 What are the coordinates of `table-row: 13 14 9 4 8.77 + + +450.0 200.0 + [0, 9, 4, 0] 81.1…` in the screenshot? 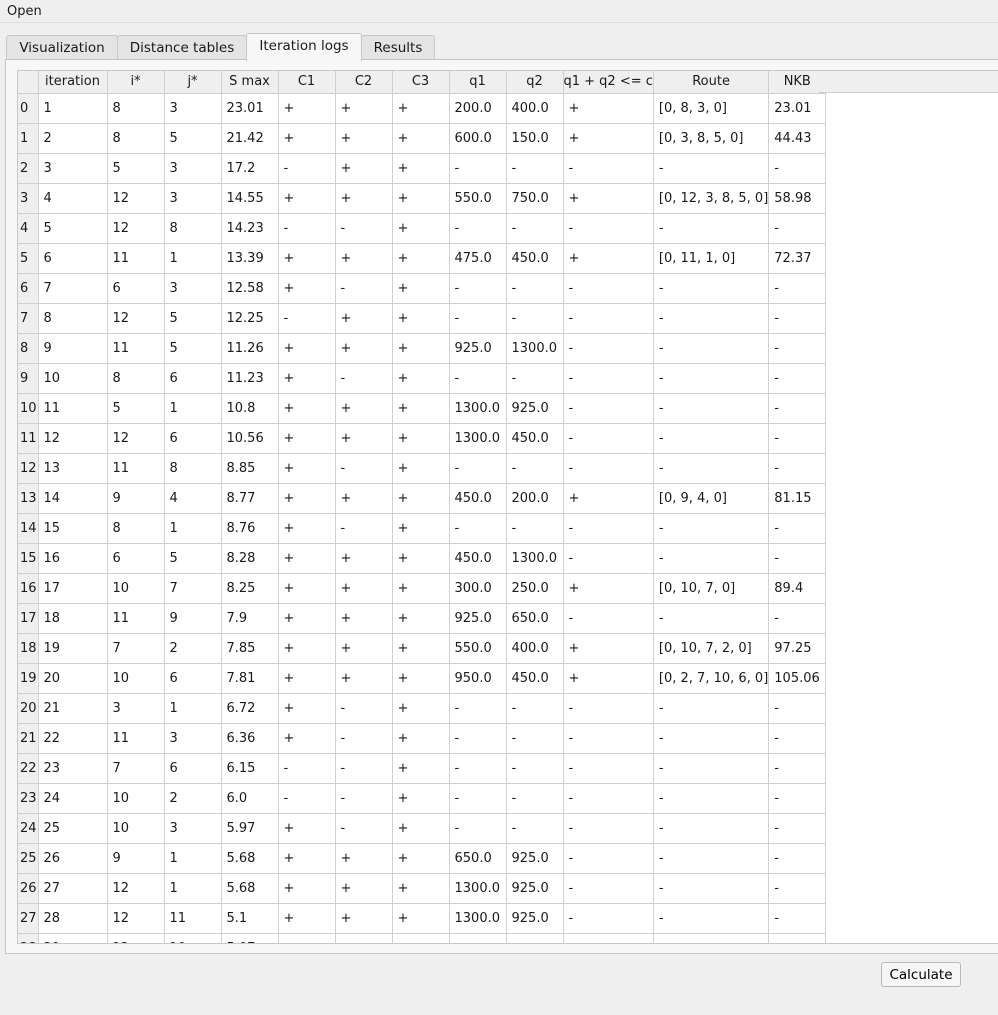 It's located at (422, 498).